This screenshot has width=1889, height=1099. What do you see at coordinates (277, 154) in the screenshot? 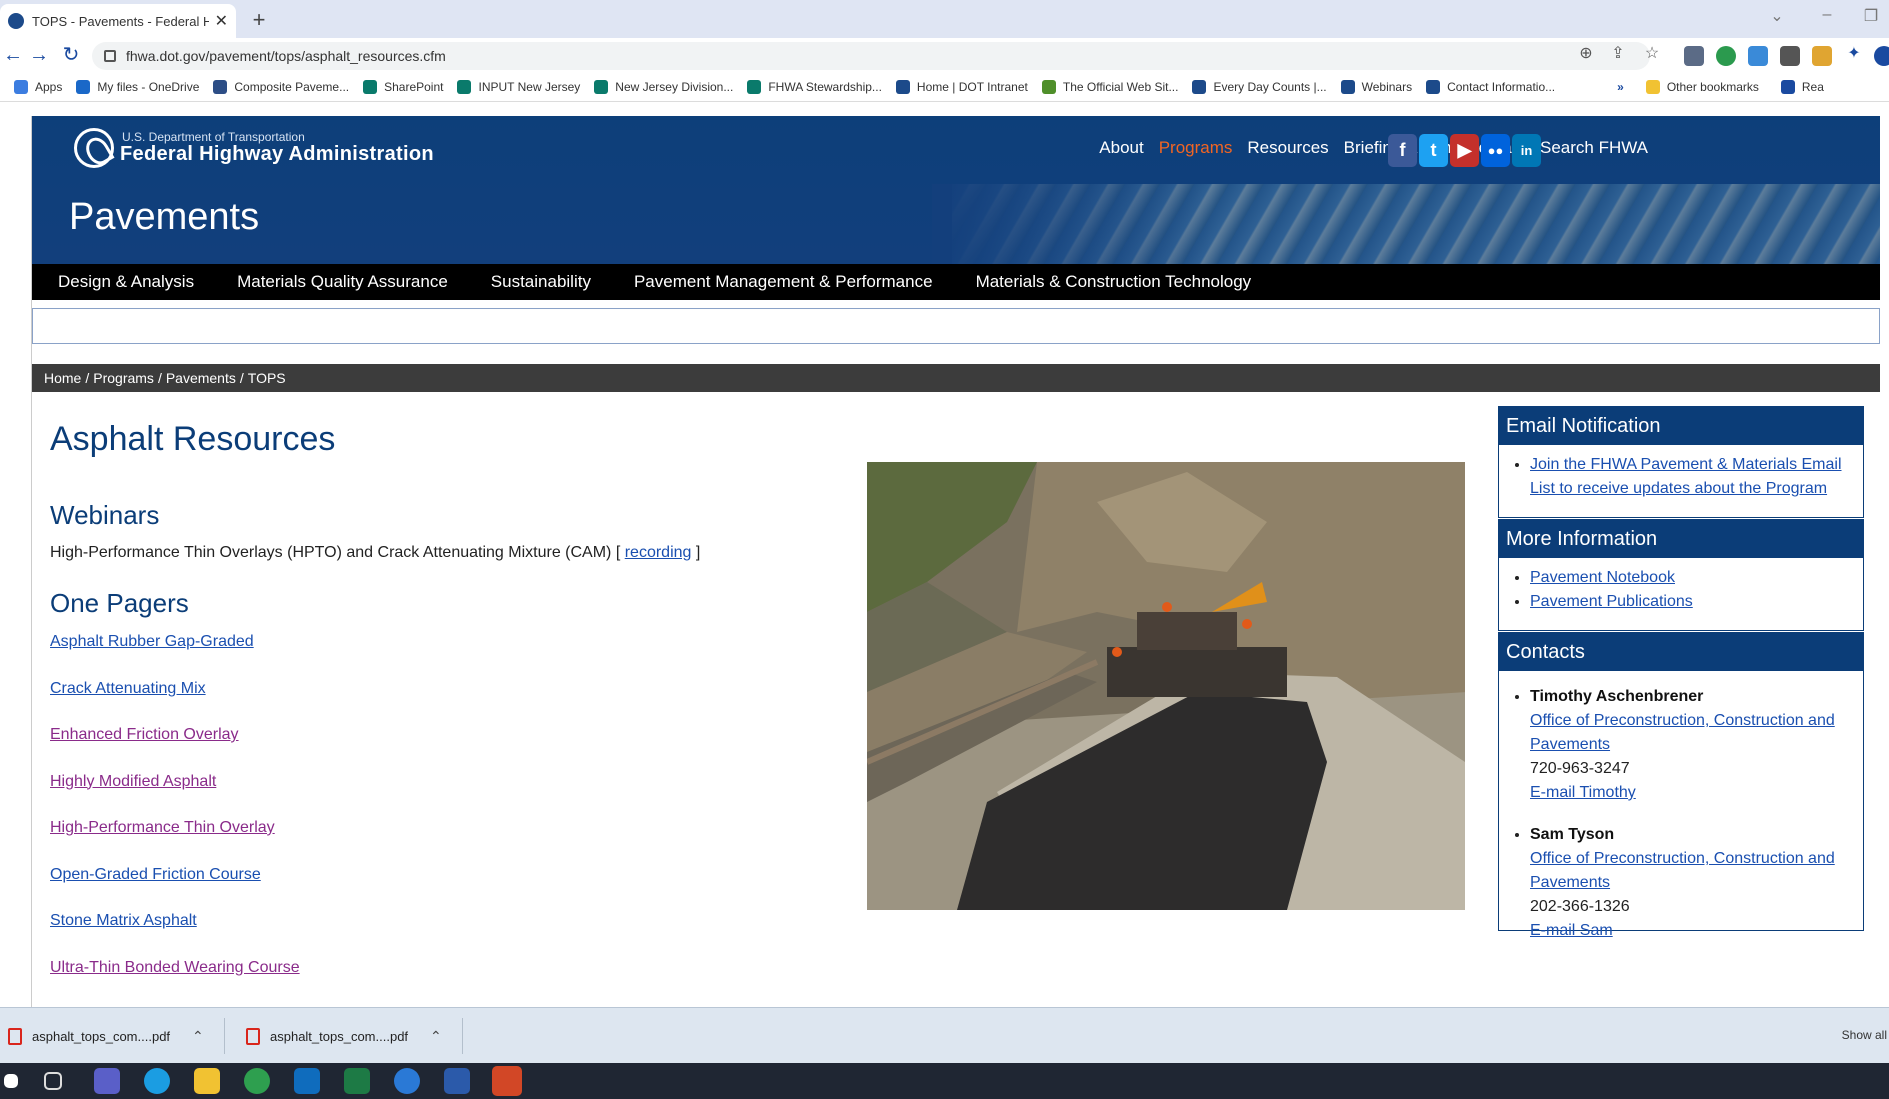
I see `agency-name: Federal Highway Administration` at bounding box center [277, 154].